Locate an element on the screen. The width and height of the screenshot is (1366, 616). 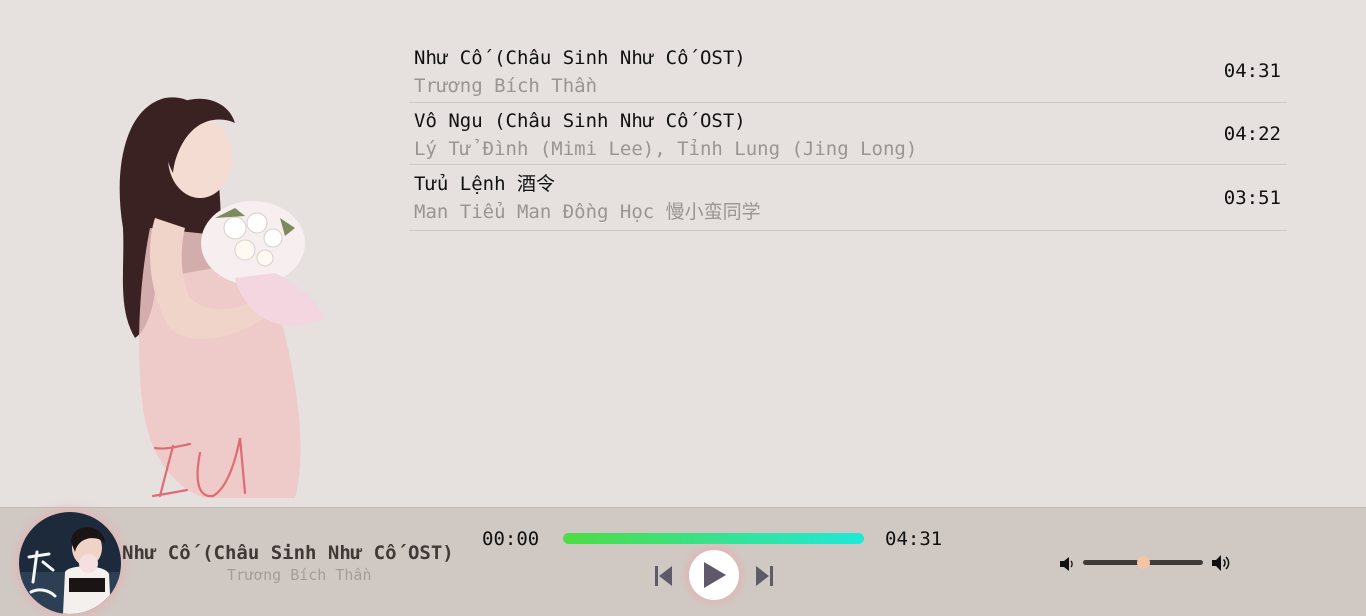
artist-artwork is located at coordinates (220, 292).